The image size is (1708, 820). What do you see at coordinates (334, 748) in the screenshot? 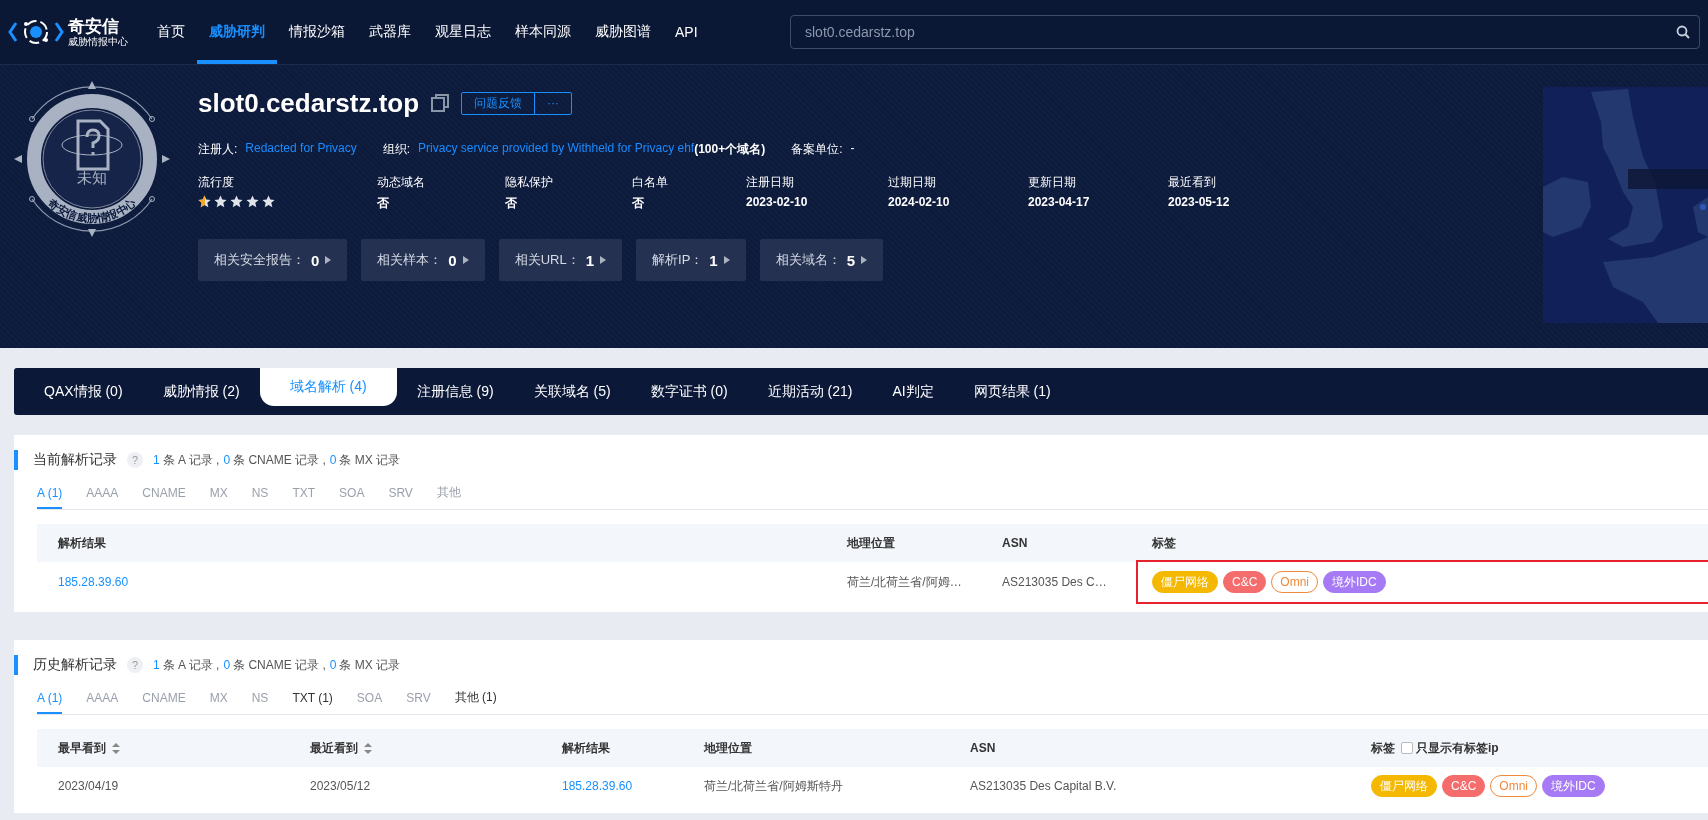
I see `column-header: 最近看到` at bounding box center [334, 748].